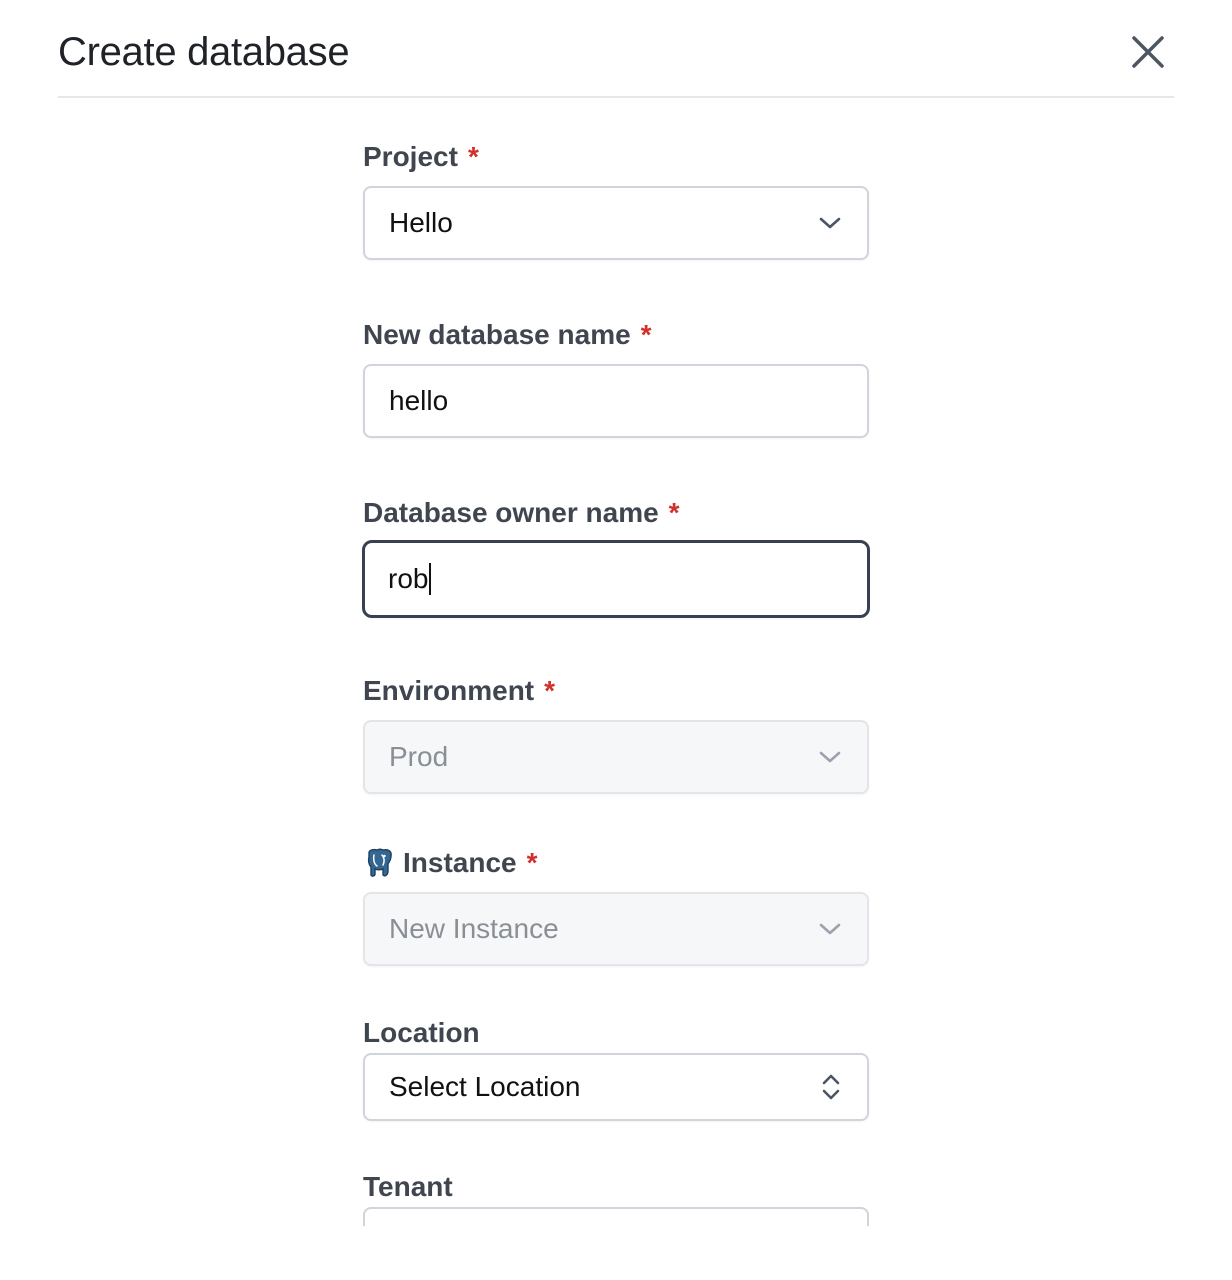 This screenshot has width=1232, height=1280. Describe the element at coordinates (616, 863) in the screenshot. I see `instance-label: Instance *` at that location.